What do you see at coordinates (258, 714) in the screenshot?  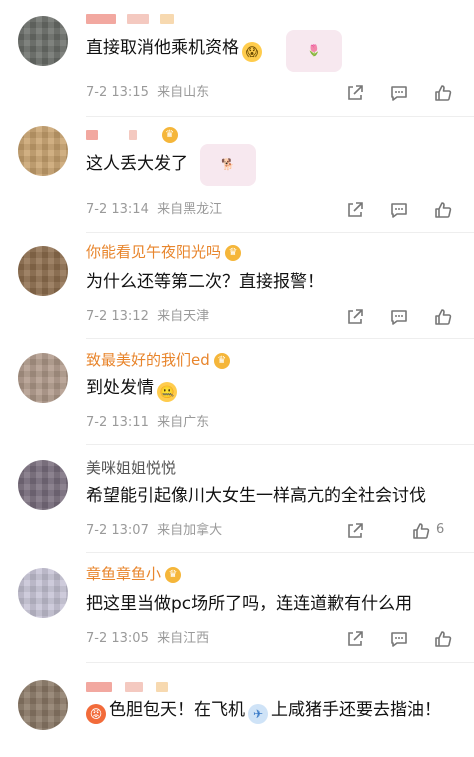 I see `airplane-emoji: ✈` at bounding box center [258, 714].